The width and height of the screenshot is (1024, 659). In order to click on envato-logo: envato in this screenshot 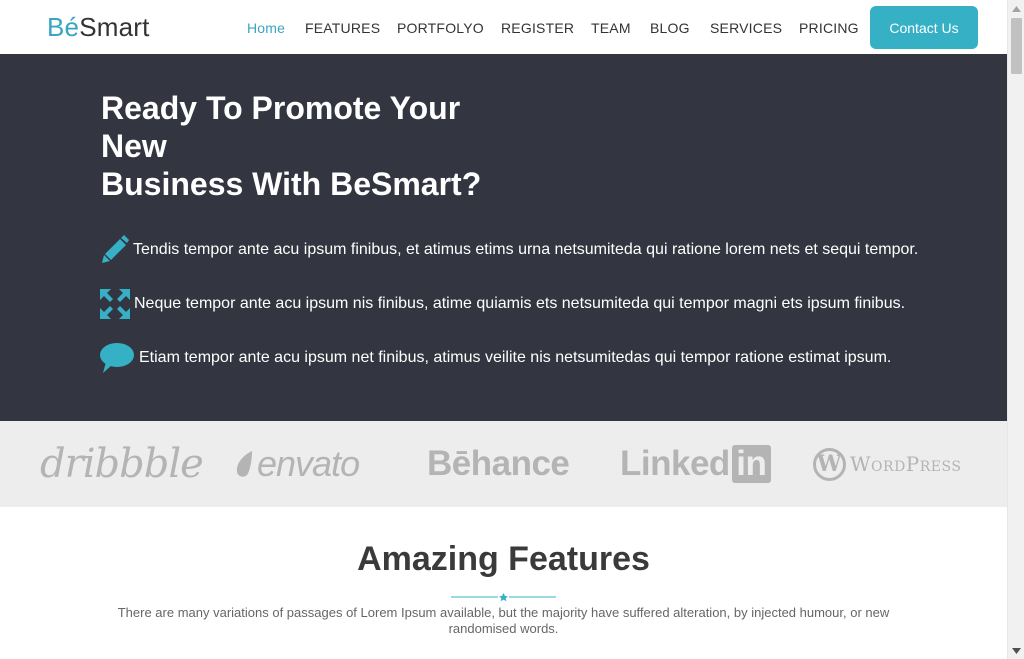, I will do `click(297, 464)`.